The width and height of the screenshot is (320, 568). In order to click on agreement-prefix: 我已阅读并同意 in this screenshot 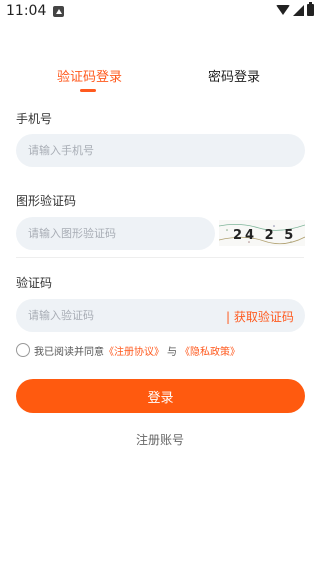, I will do `click(69, 352)`.